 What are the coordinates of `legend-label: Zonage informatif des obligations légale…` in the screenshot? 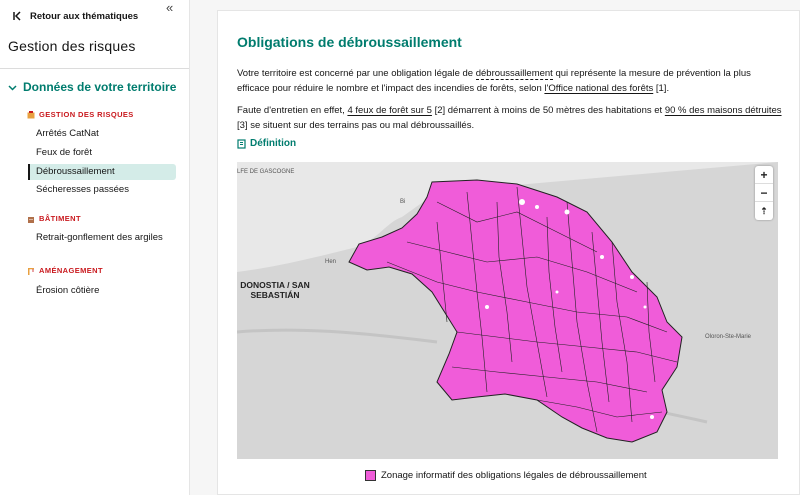 It's located at (514, 475).